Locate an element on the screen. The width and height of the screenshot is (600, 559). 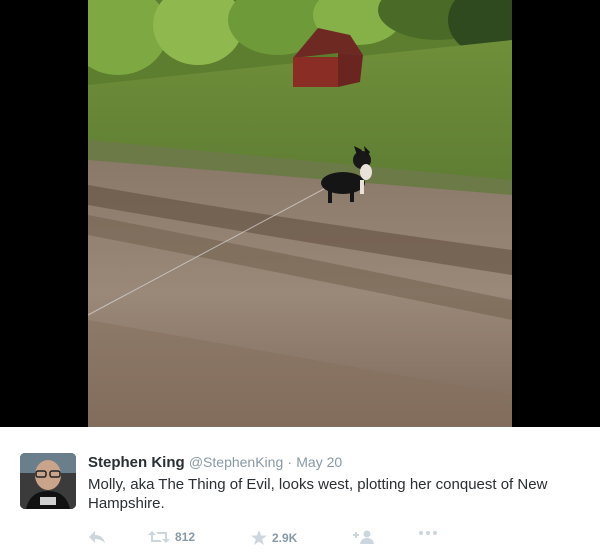
star-icon is located at coordinates (259, 537).